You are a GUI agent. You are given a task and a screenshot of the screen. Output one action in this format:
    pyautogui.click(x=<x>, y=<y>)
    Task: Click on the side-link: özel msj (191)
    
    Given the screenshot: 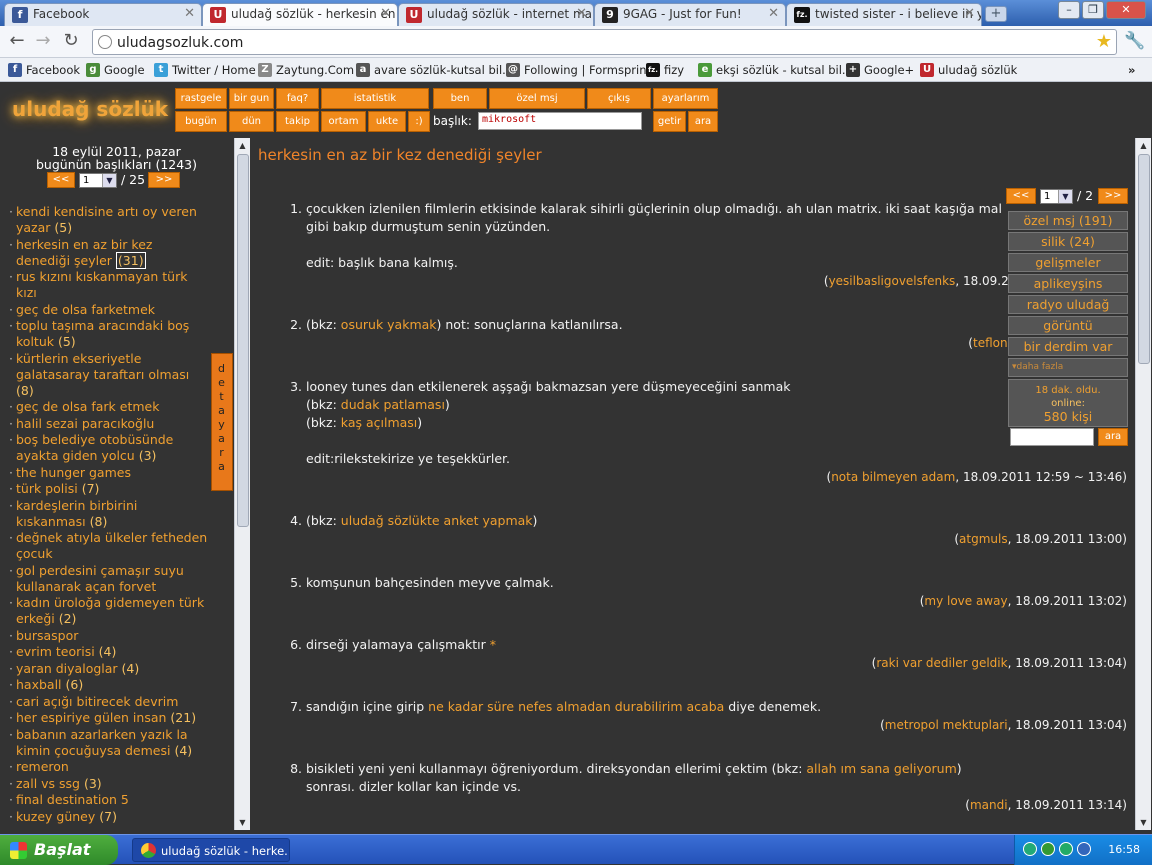 What is the action you would take?
    pyautogui.click(x=1068, y=220)
    